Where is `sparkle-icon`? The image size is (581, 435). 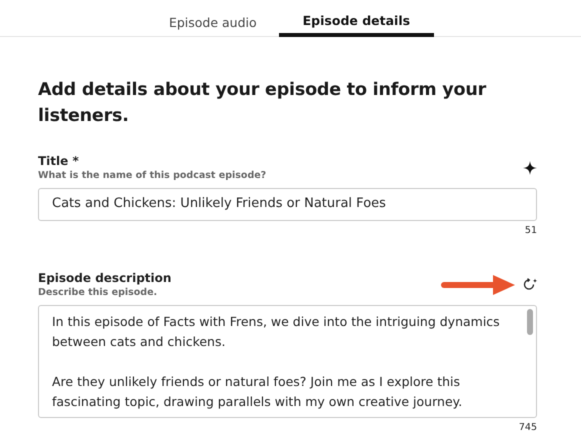 sparkle-icon is located at coordinates (530, 167).